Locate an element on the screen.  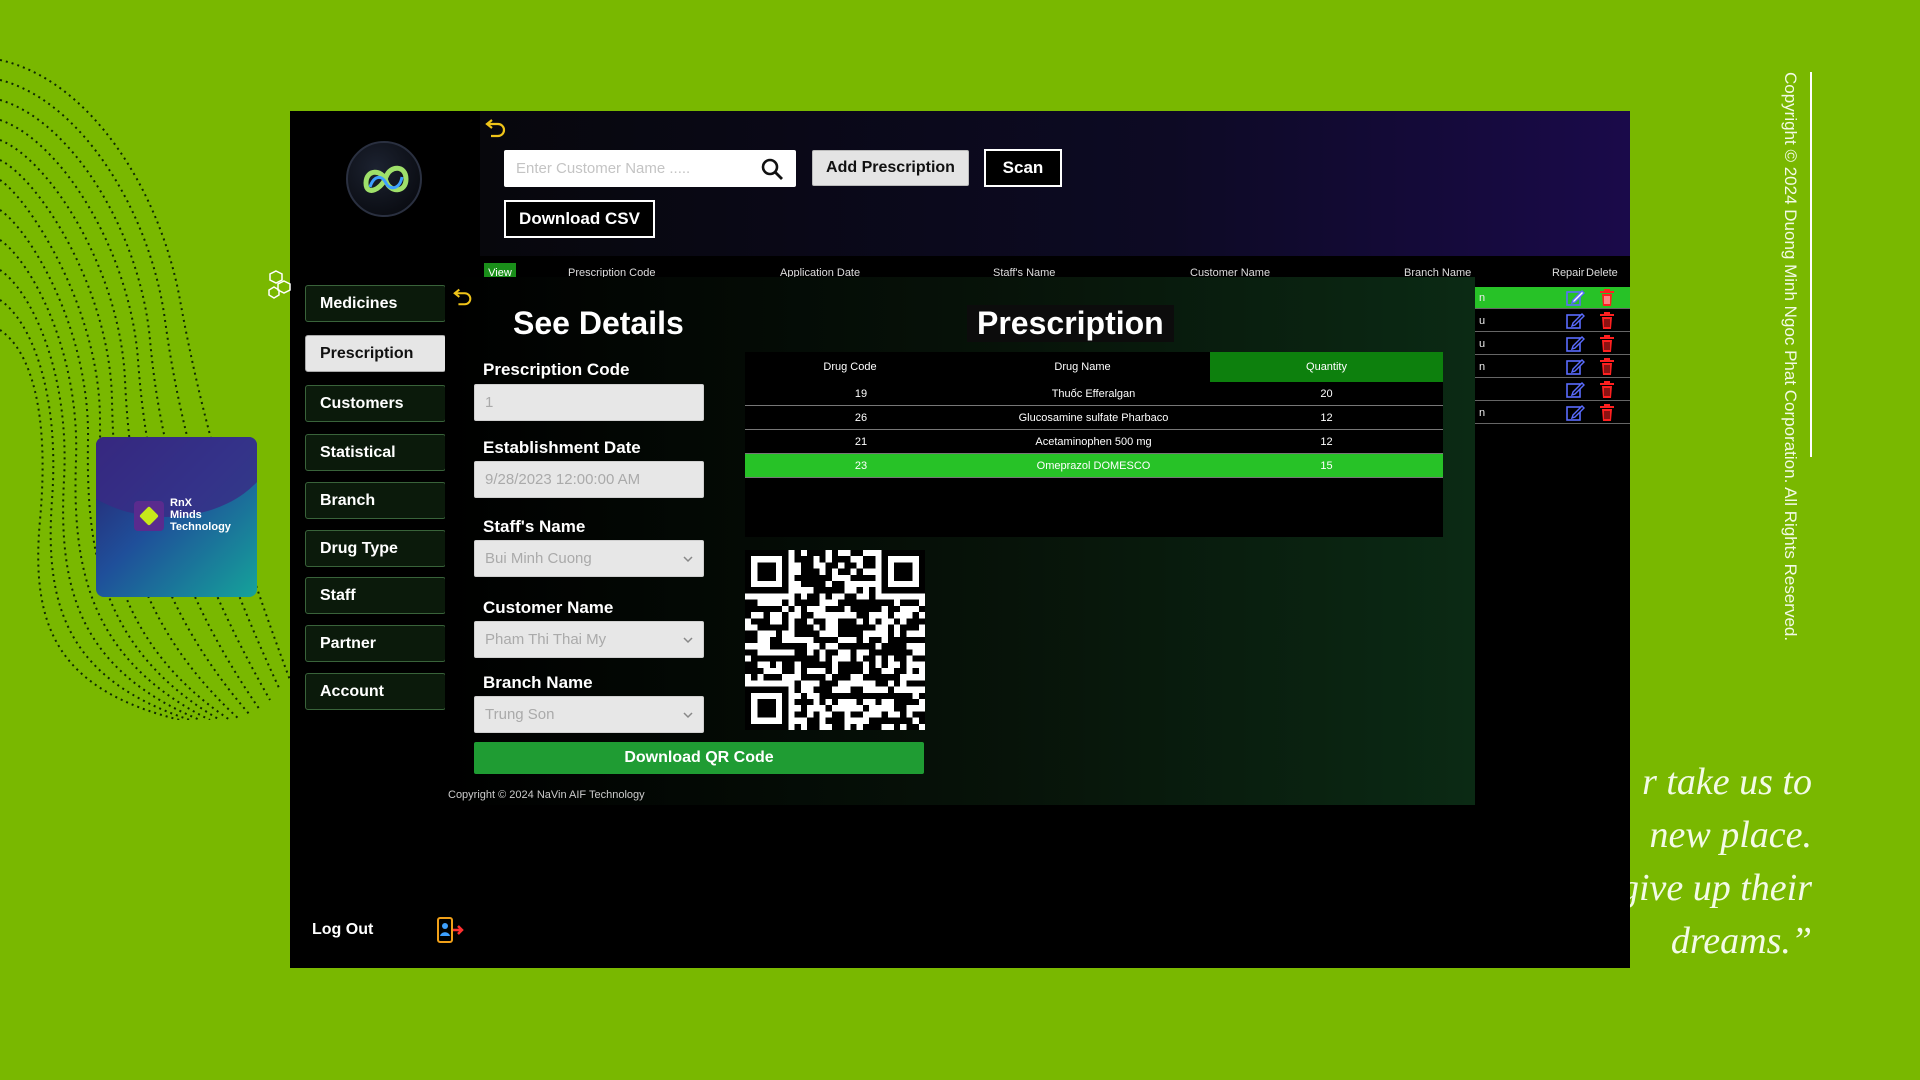
table-row is located at coordinates (1552, 390).